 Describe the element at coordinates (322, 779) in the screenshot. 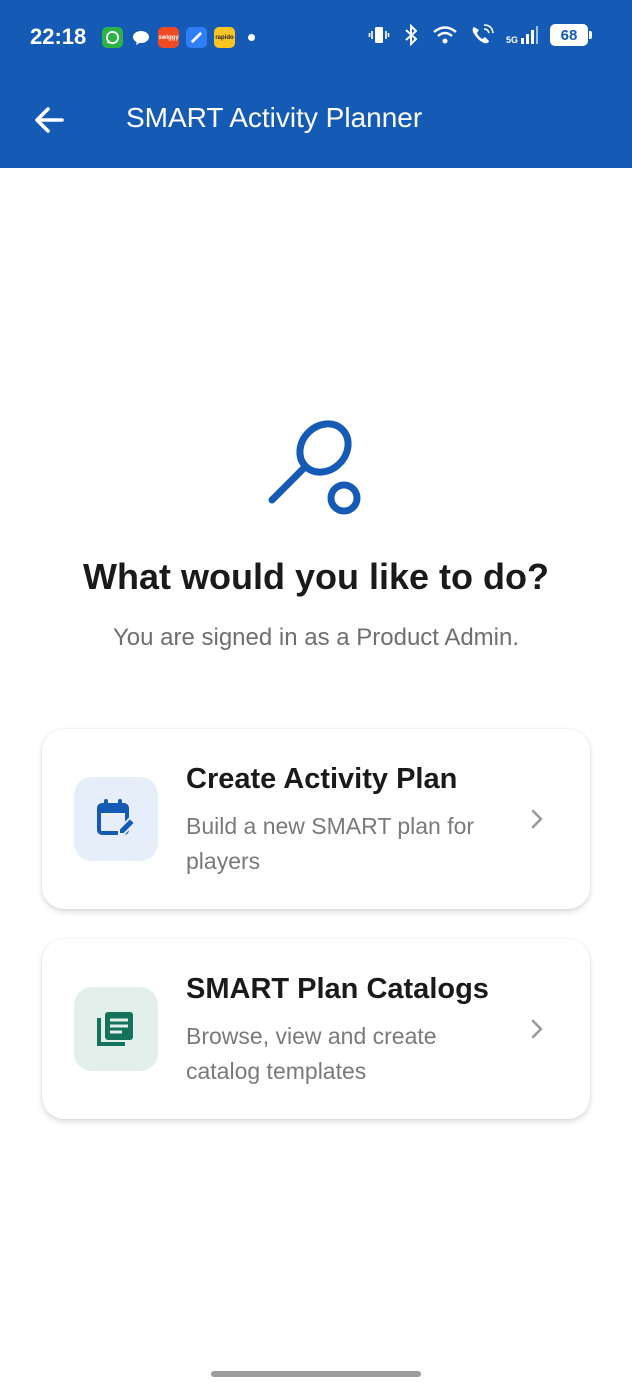

I see `card-title: Create Activity Plan` at that location.